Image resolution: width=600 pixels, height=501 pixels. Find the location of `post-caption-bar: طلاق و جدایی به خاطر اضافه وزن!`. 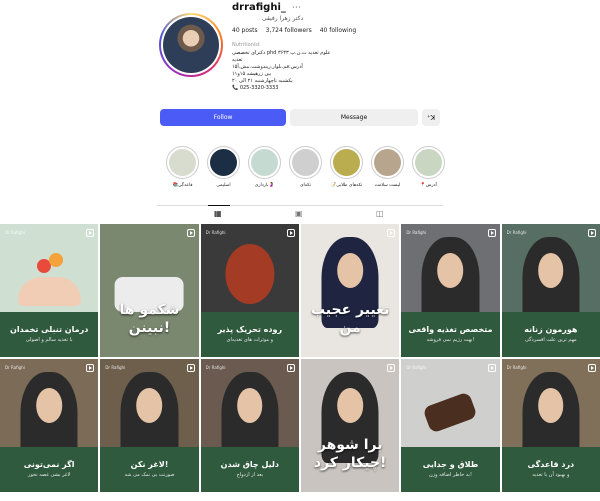

post-caption-bar: طلاق و جدایی به خاطر اضافه وزن! is located at coordinates (450, 469).